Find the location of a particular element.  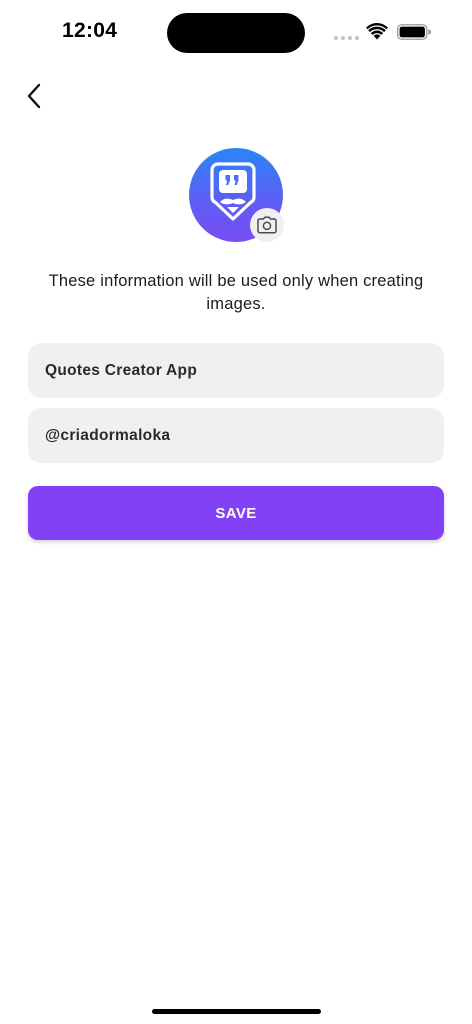

back-button is located at coordinates (34, 96).